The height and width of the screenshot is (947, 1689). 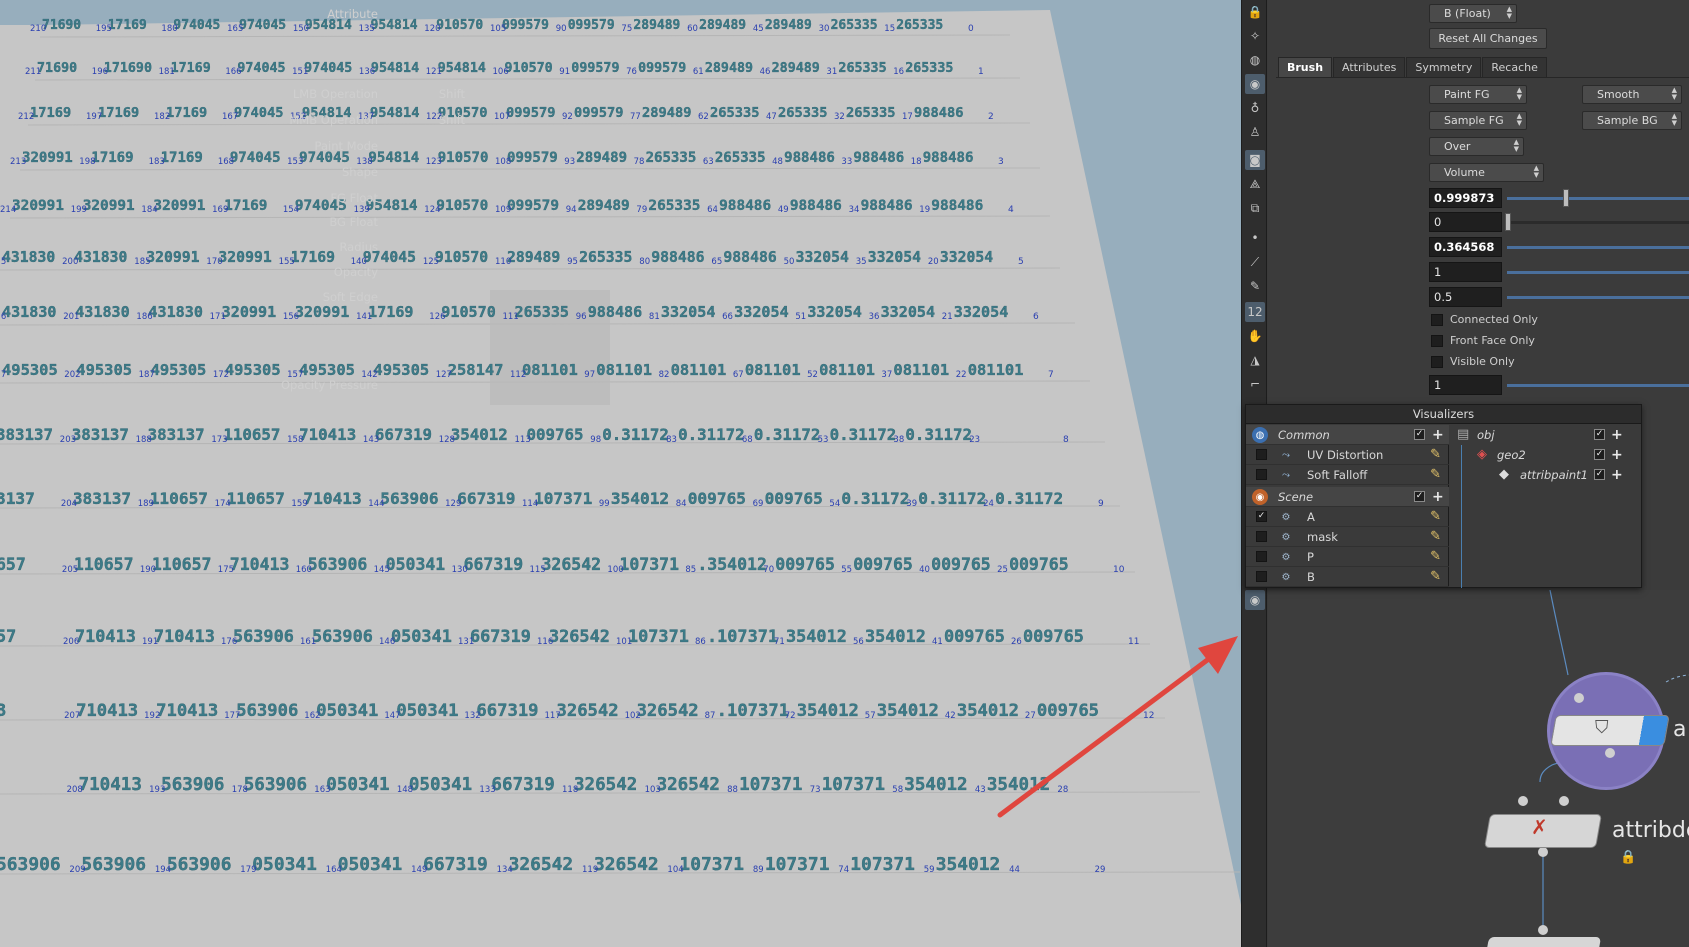 What do you see at coordinates (1438, 435) in the screenshot?
I see `common-add-icon: +` at bounding box center [1438, 435].